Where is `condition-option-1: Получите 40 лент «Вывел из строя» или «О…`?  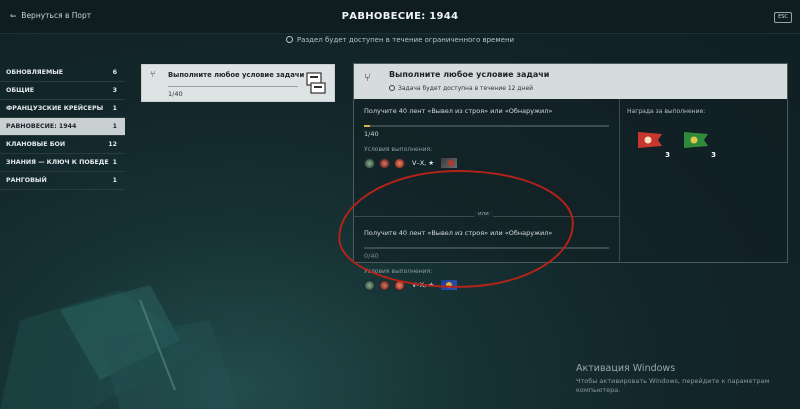 condition-option-1: Получите 40 лент «Вывел из строя» или «О… is located at coordinates (489, 138).